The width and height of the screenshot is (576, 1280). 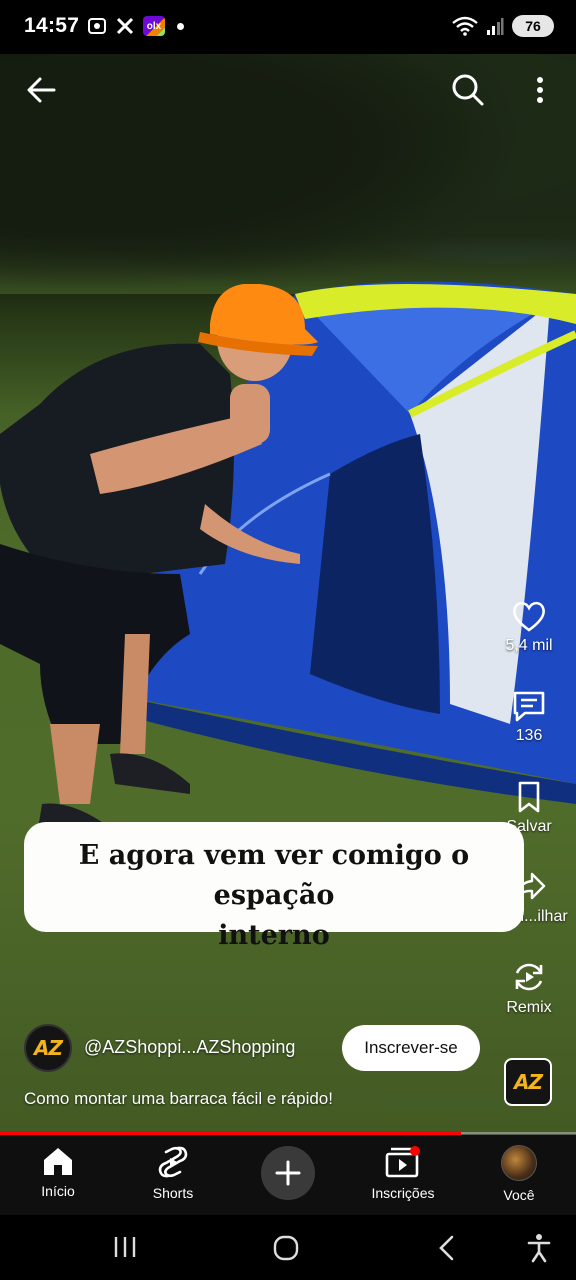 I want to click on plus-icon, so click(x=288, y=1173).